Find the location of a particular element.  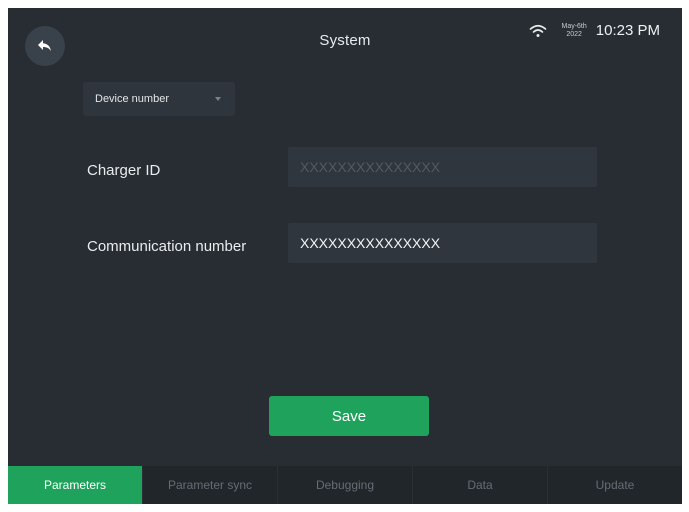

tab-debugging: Debugging is located at coordinates (344, 485).